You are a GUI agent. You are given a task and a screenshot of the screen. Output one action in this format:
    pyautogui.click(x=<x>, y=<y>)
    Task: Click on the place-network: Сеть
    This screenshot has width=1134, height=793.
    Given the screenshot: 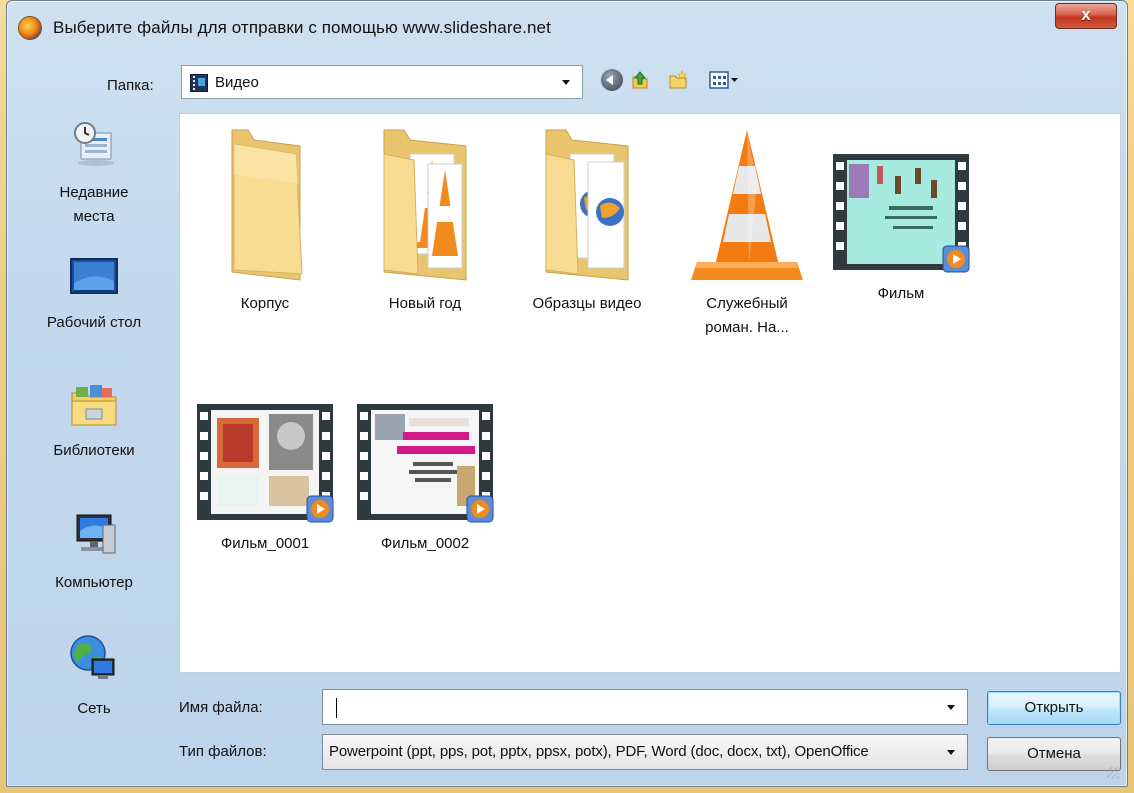 What is the action you would take?
    pyautogui.click(x=94, y=677)
    